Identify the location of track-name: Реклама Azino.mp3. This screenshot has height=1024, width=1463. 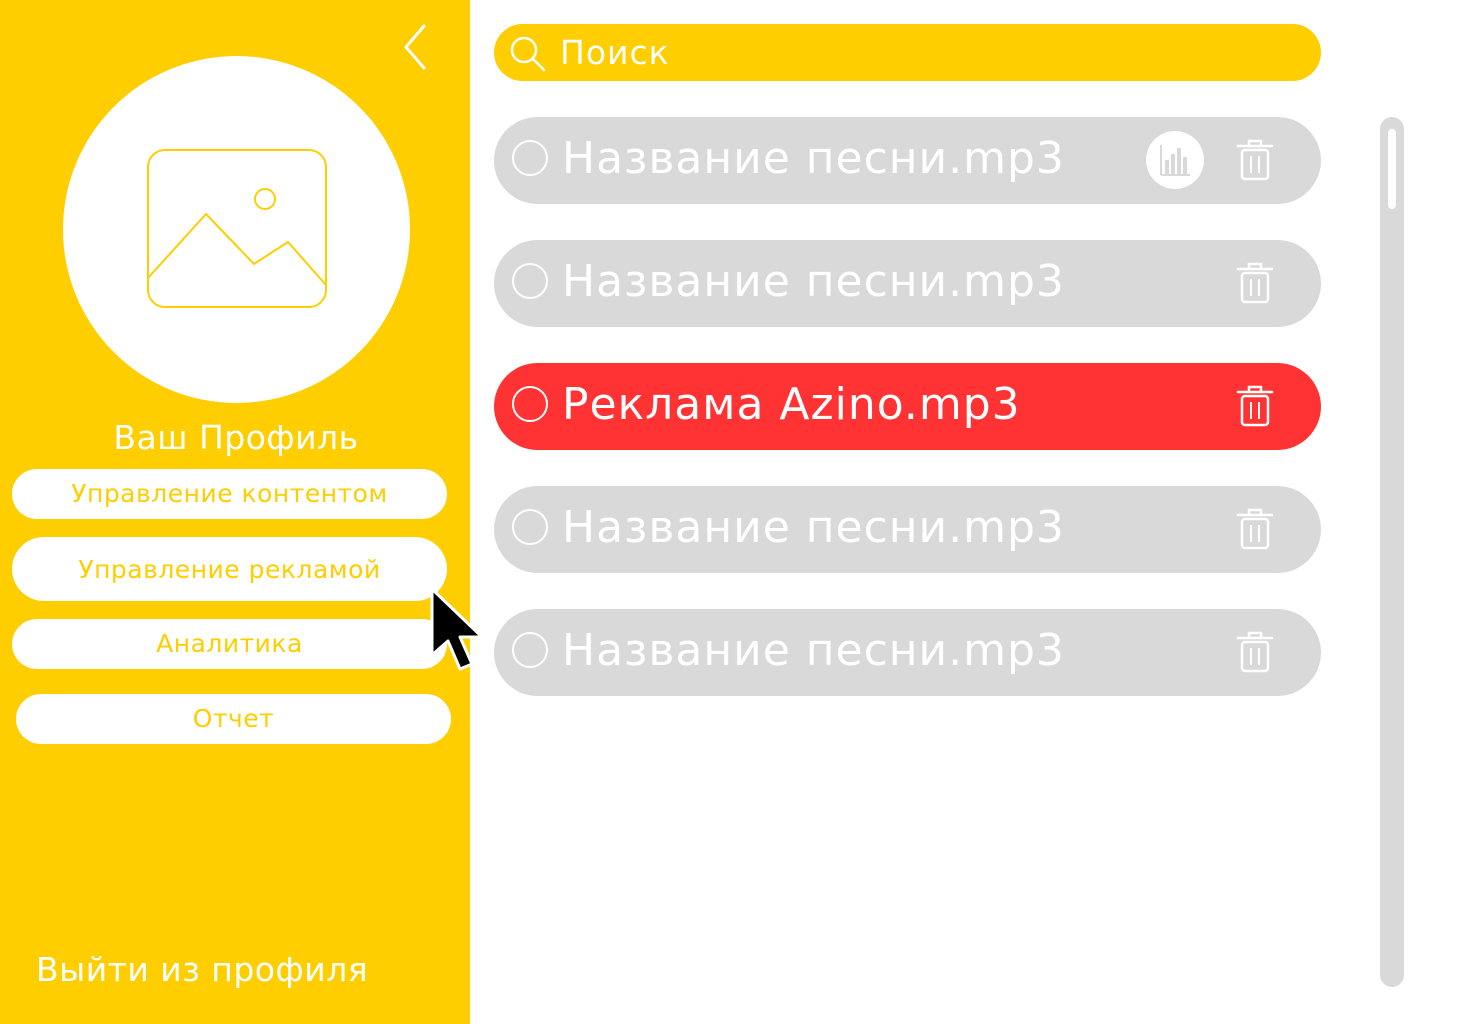
(791, 404).